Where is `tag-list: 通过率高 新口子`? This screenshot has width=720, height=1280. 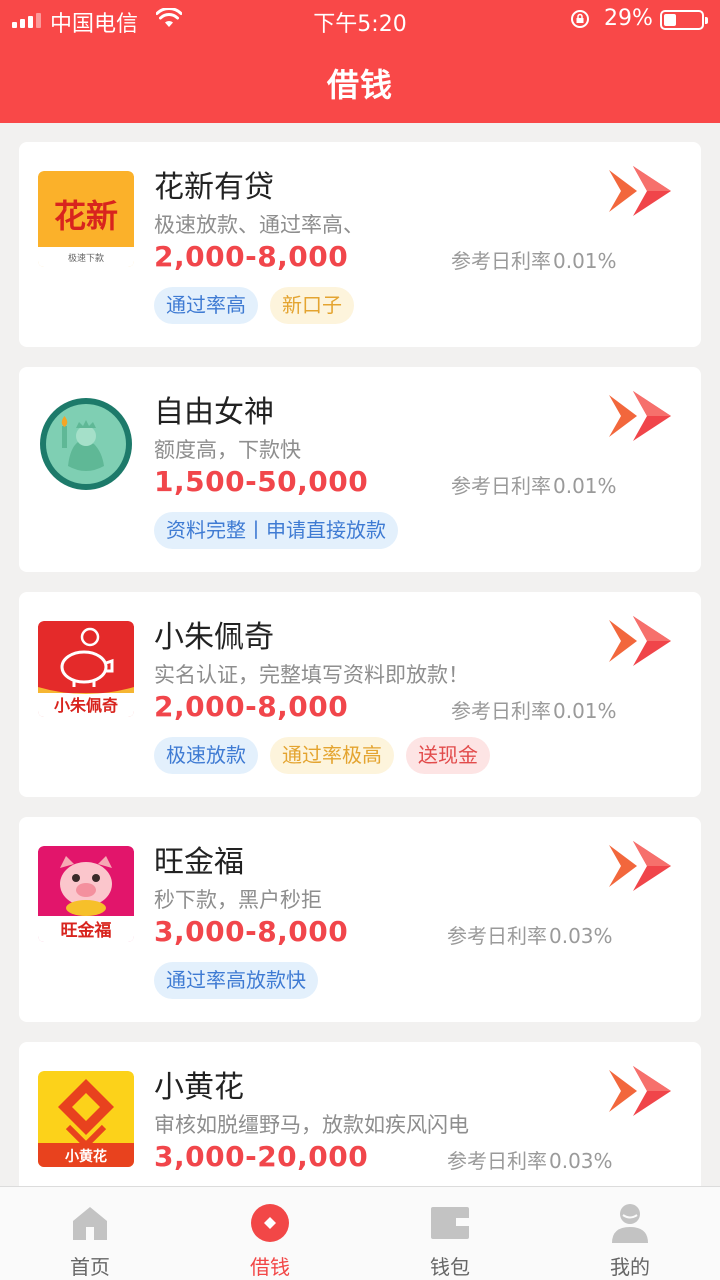 tag-list: 通过率高 新口子 is located at coordinates (254, 305).